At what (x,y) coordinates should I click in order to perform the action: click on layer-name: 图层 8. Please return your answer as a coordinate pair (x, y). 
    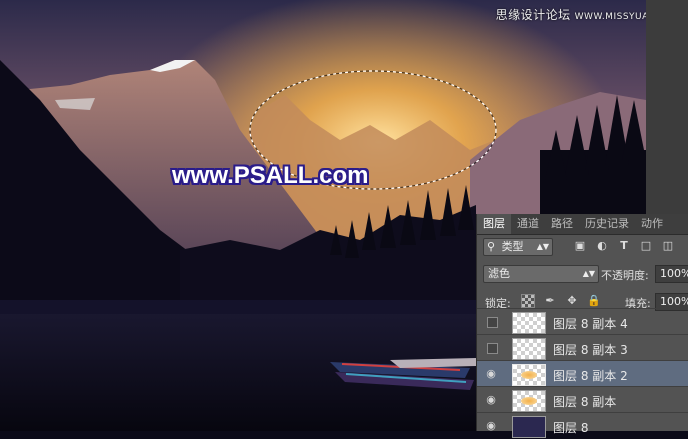
    Looking at the image, I should click on (571, 428).